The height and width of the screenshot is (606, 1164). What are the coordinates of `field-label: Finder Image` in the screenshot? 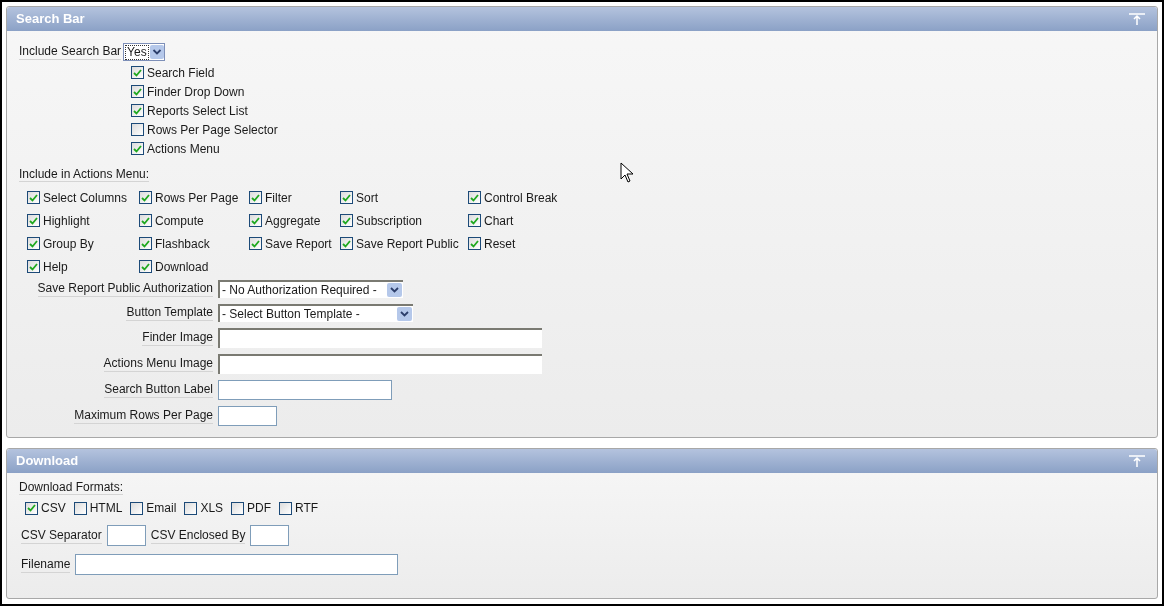 It's located at (177, 338).